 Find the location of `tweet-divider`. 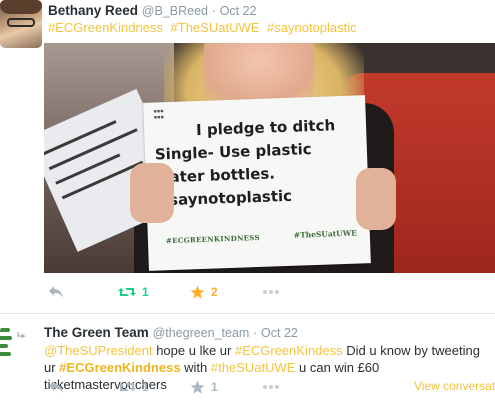

tweet-divider is located at coordinates (247, 313).